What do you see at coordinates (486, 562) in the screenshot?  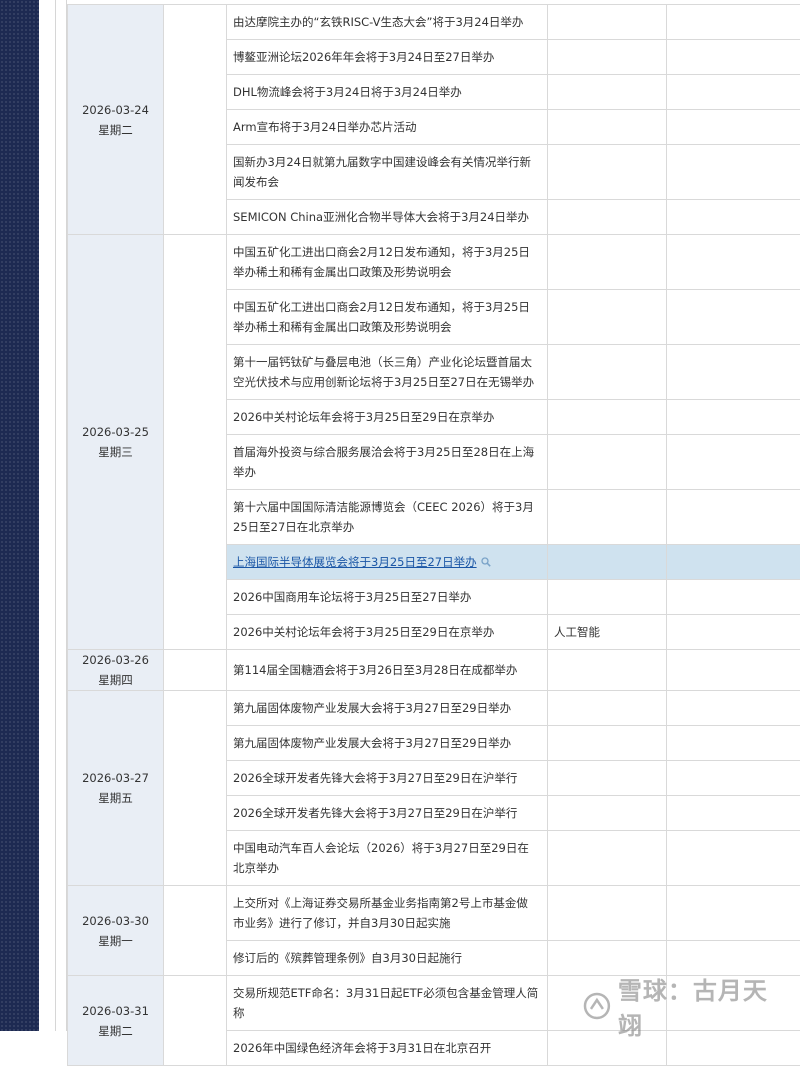 I see `search-icon` at bounding box center [486, 562].